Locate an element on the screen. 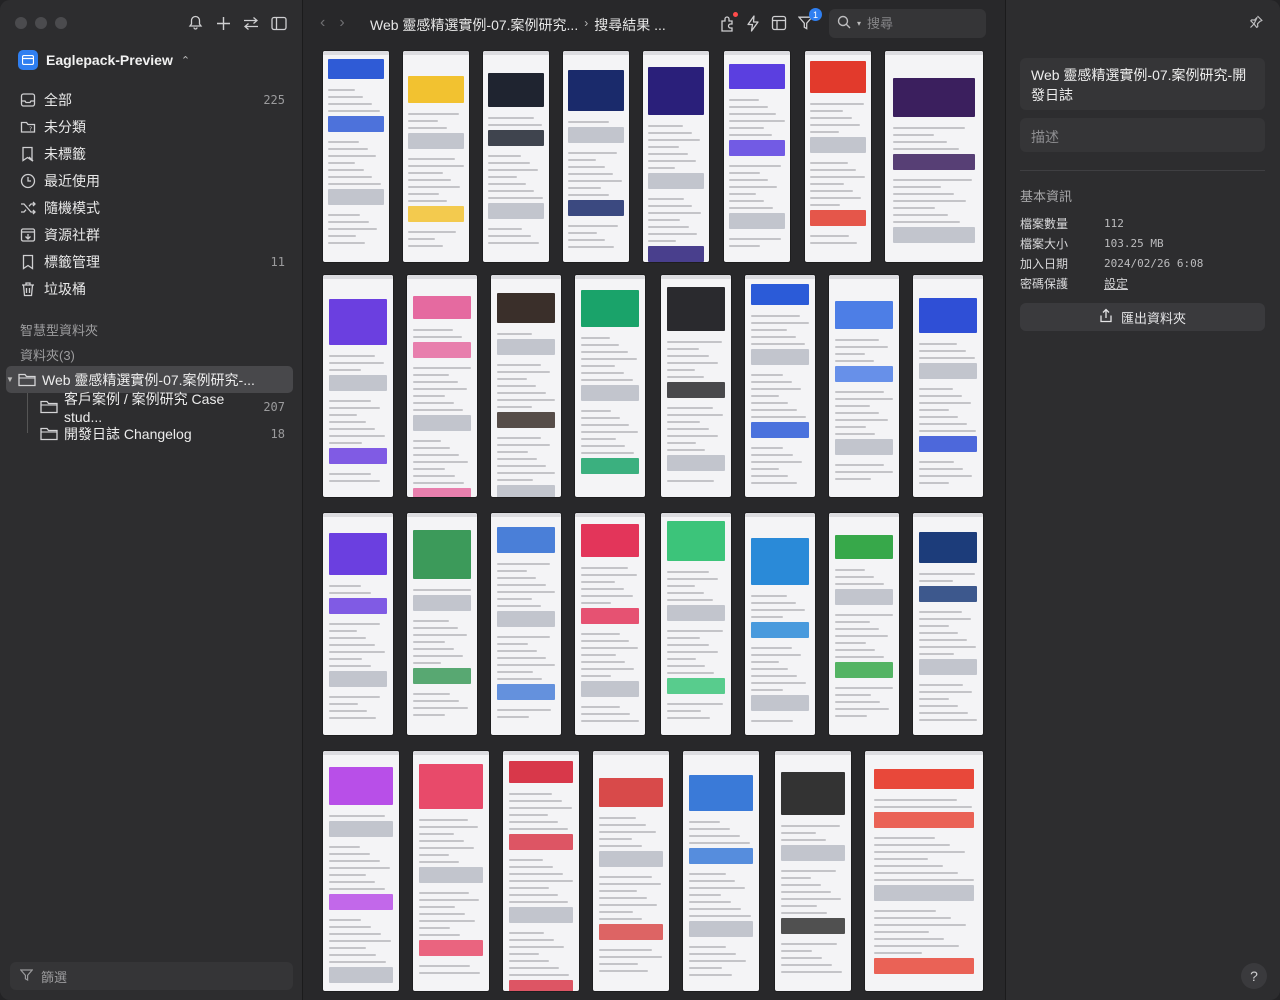 This screenshot has height=1000, width=1280. plus-icon is located at coordinates (223, 23).